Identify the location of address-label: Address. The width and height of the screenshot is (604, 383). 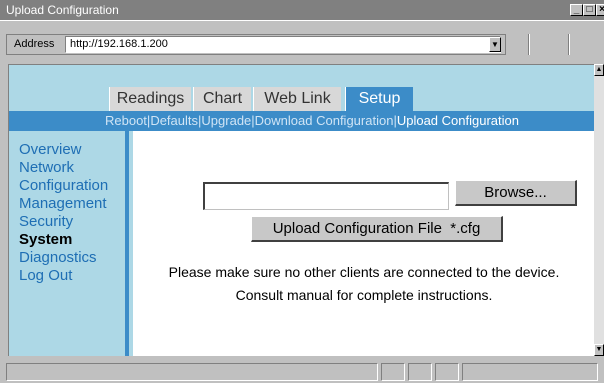
(34, 44).